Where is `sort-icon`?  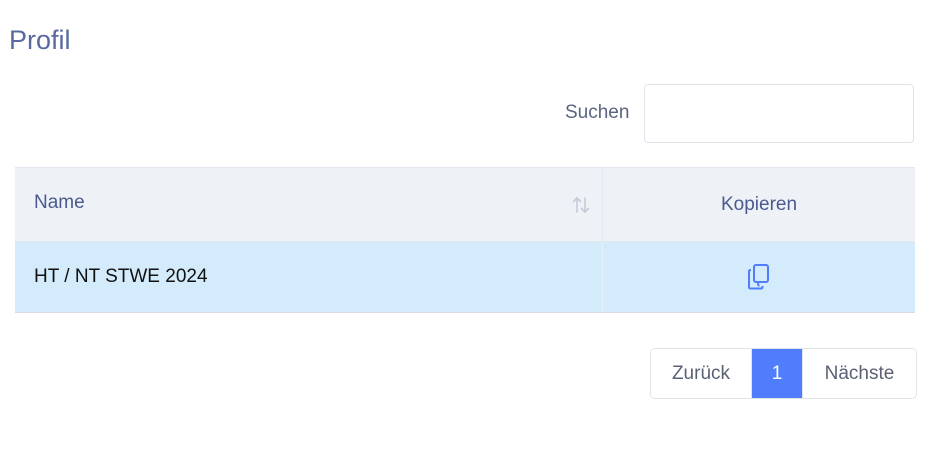
sort-icon is located at coordinates (581, 205).